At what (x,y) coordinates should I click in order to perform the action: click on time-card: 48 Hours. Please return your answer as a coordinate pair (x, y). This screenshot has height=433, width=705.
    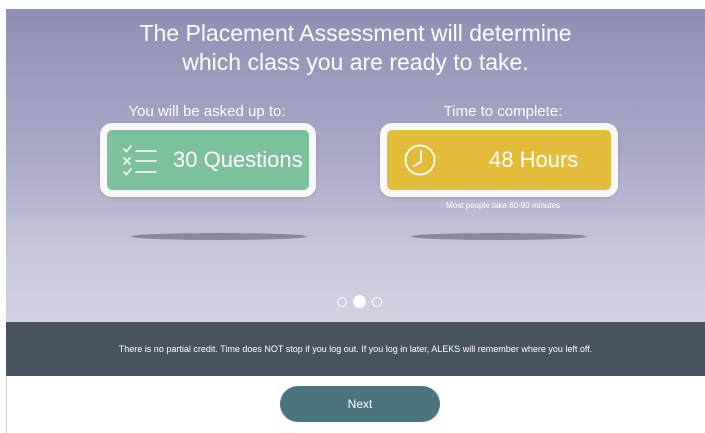
    Looking at the image, I should click on (499, 160).